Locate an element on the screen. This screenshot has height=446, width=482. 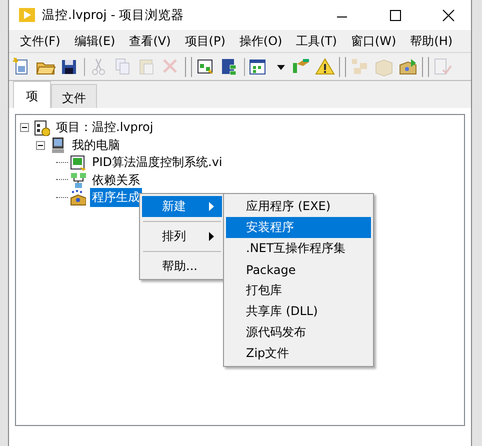
tree-item: 程序生成 is located at coordinates (116, 198).